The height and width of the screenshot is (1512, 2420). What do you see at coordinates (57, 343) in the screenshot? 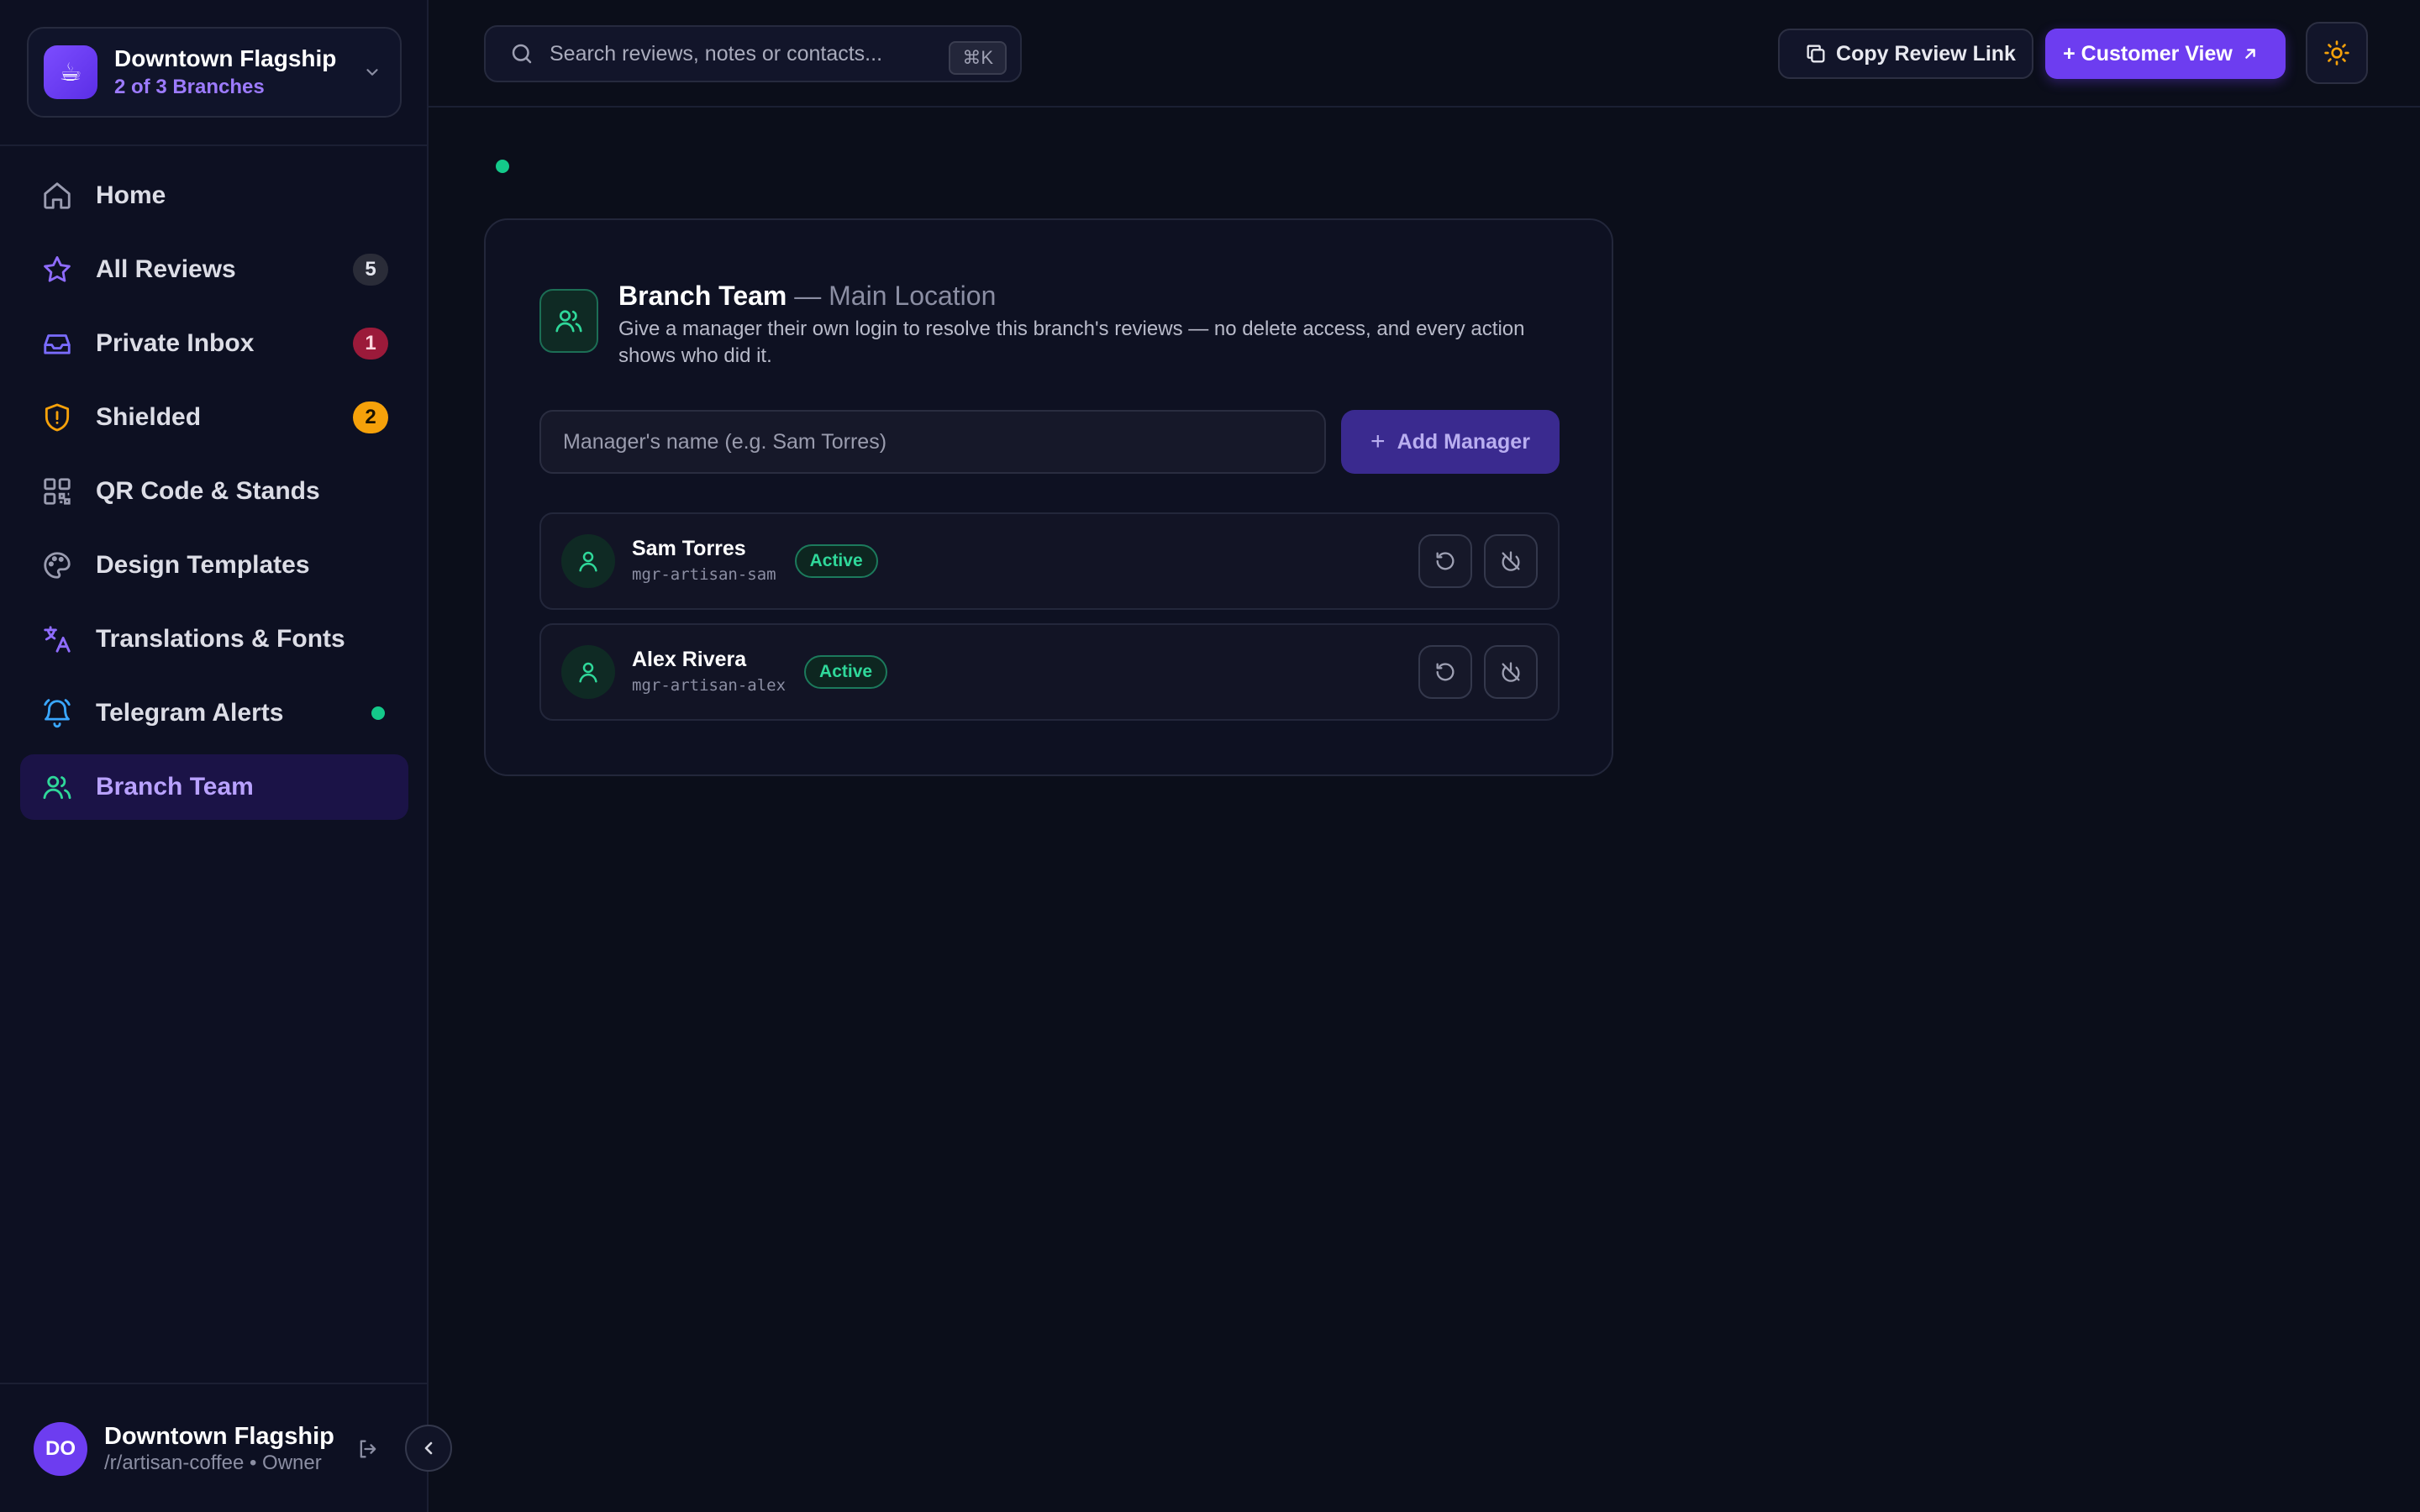
I see `inbox-icon` at bounding box center [57, 343].